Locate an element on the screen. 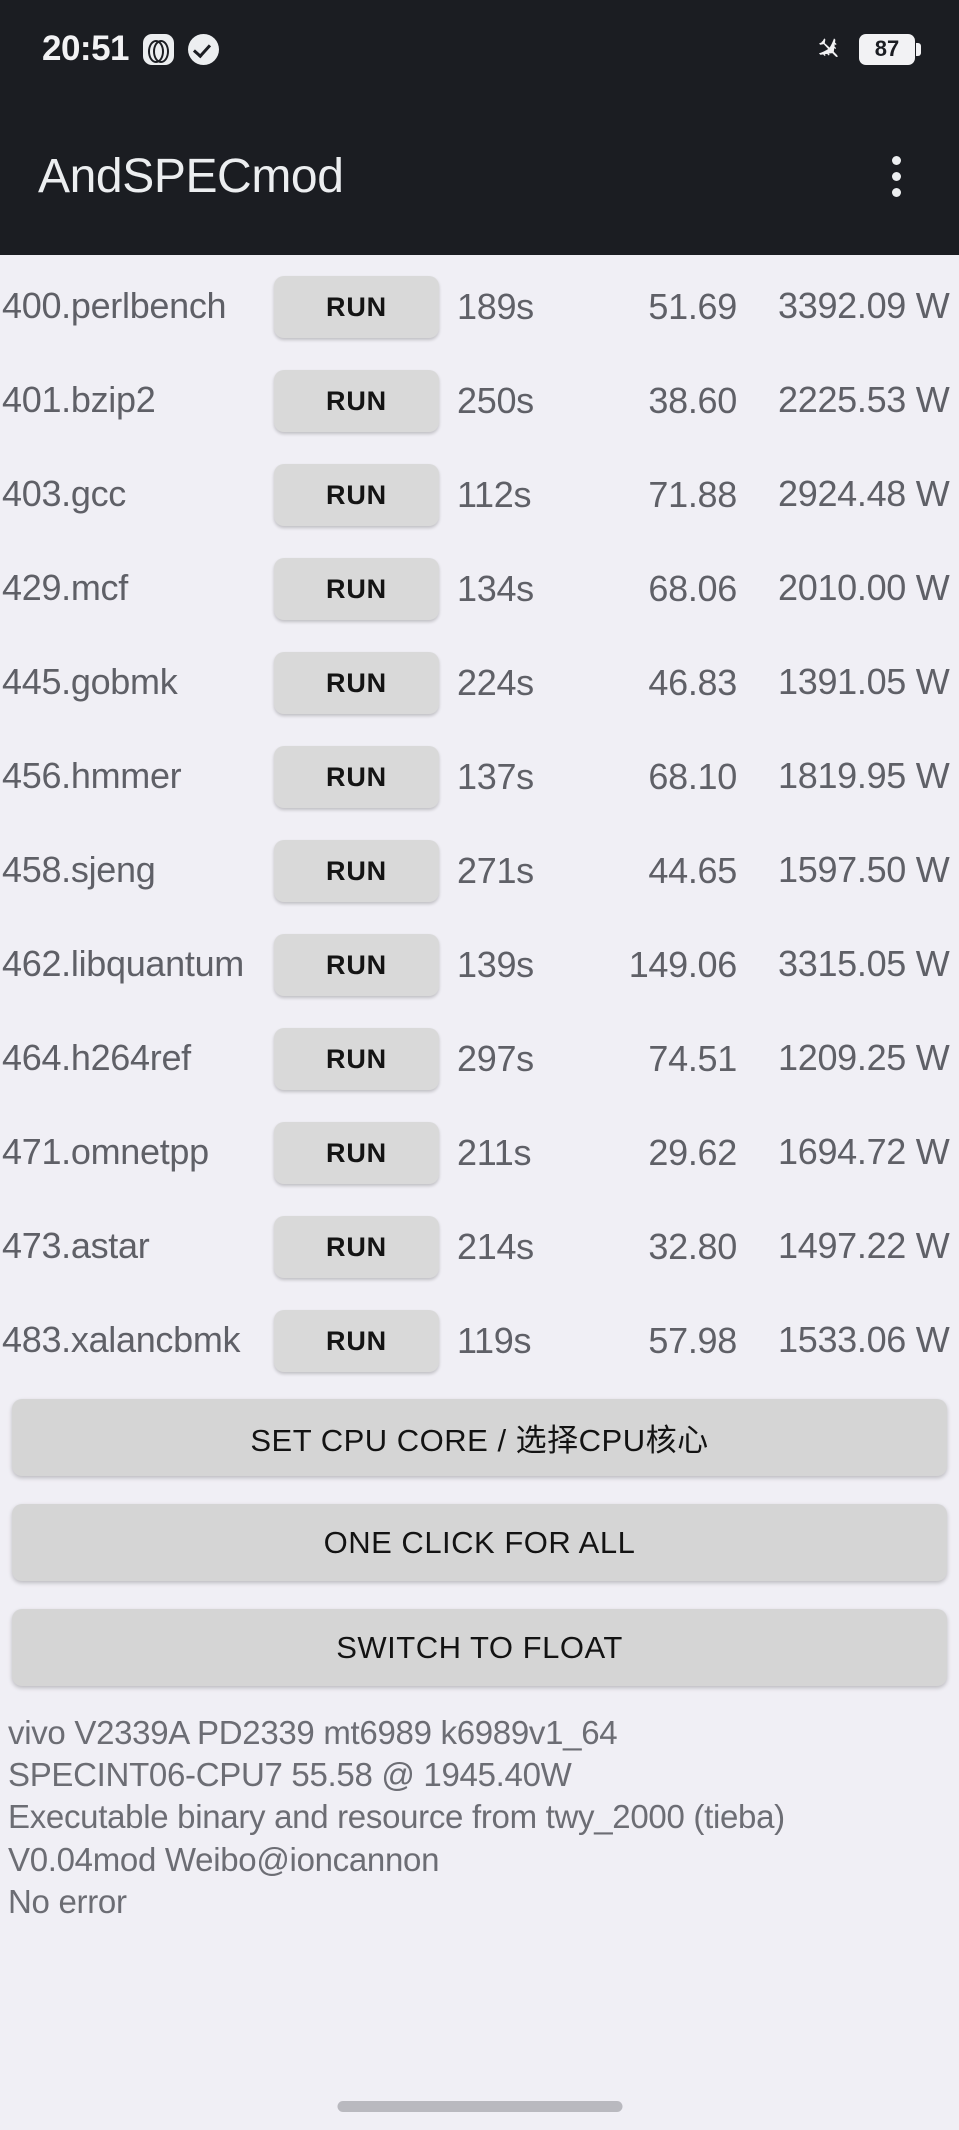 The width and height of the screenshot is (959, 2130). benchmark-row: 403.gcc RUN 112s 71.88 2924.48 W is located at coordinates (479, 495).